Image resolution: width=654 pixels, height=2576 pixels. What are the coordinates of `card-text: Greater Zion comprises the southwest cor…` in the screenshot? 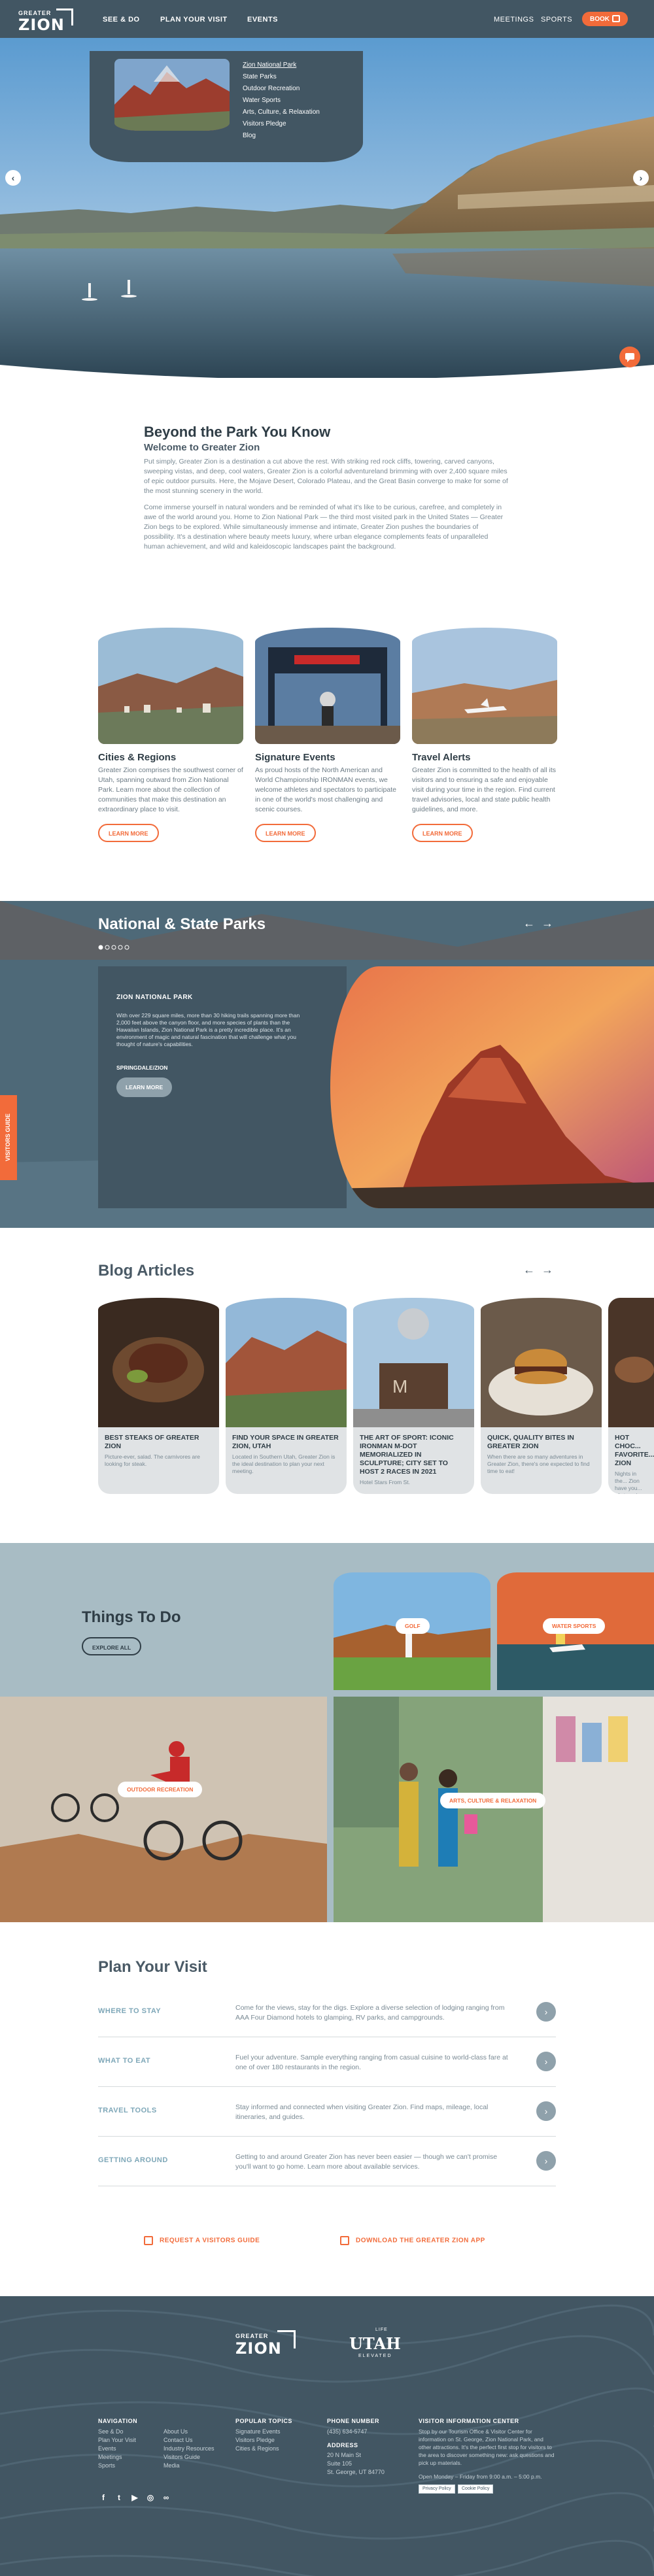 It's located at (170, 789).